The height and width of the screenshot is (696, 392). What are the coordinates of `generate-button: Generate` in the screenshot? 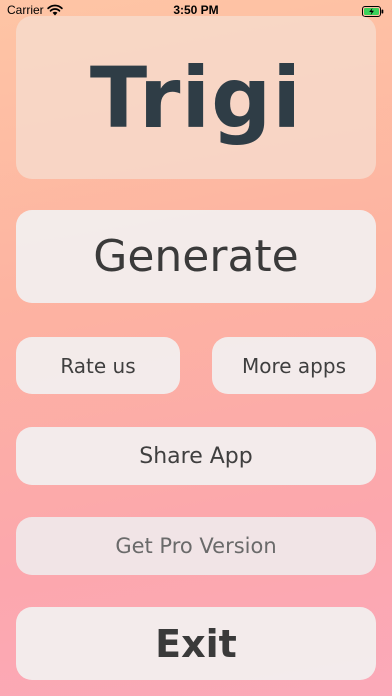 It's located at (196, 256).